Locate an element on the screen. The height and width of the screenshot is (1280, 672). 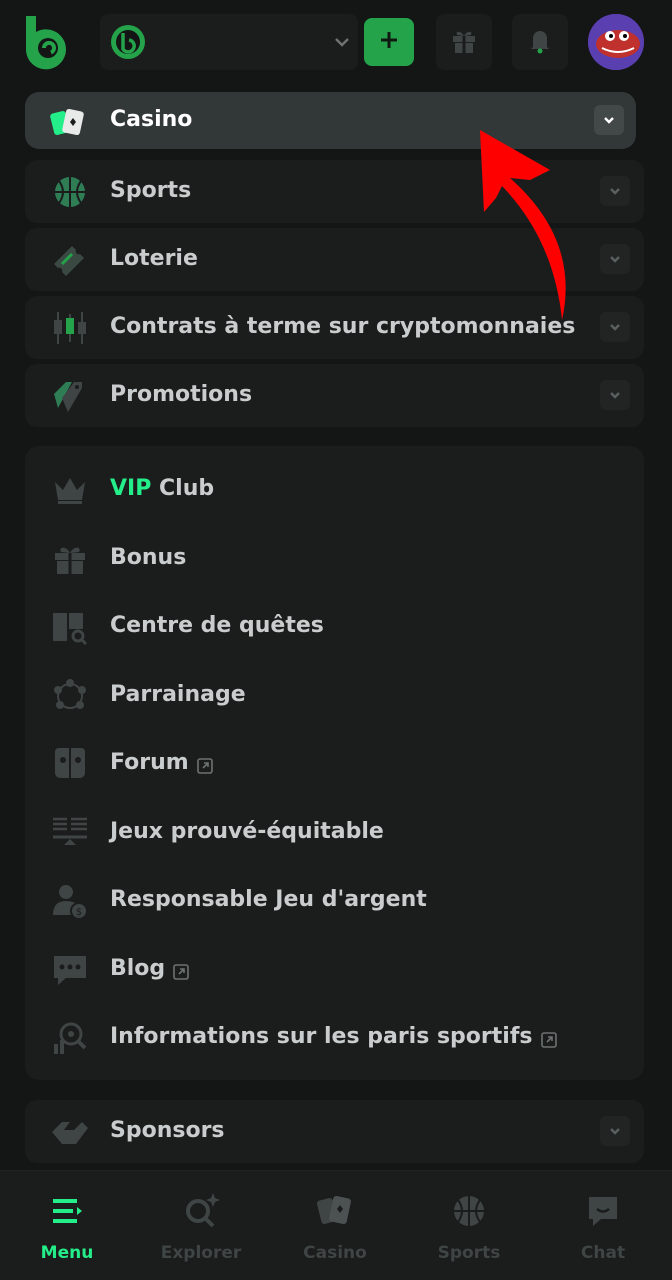
referral-circle-icon is located at coordinates (70, 696).